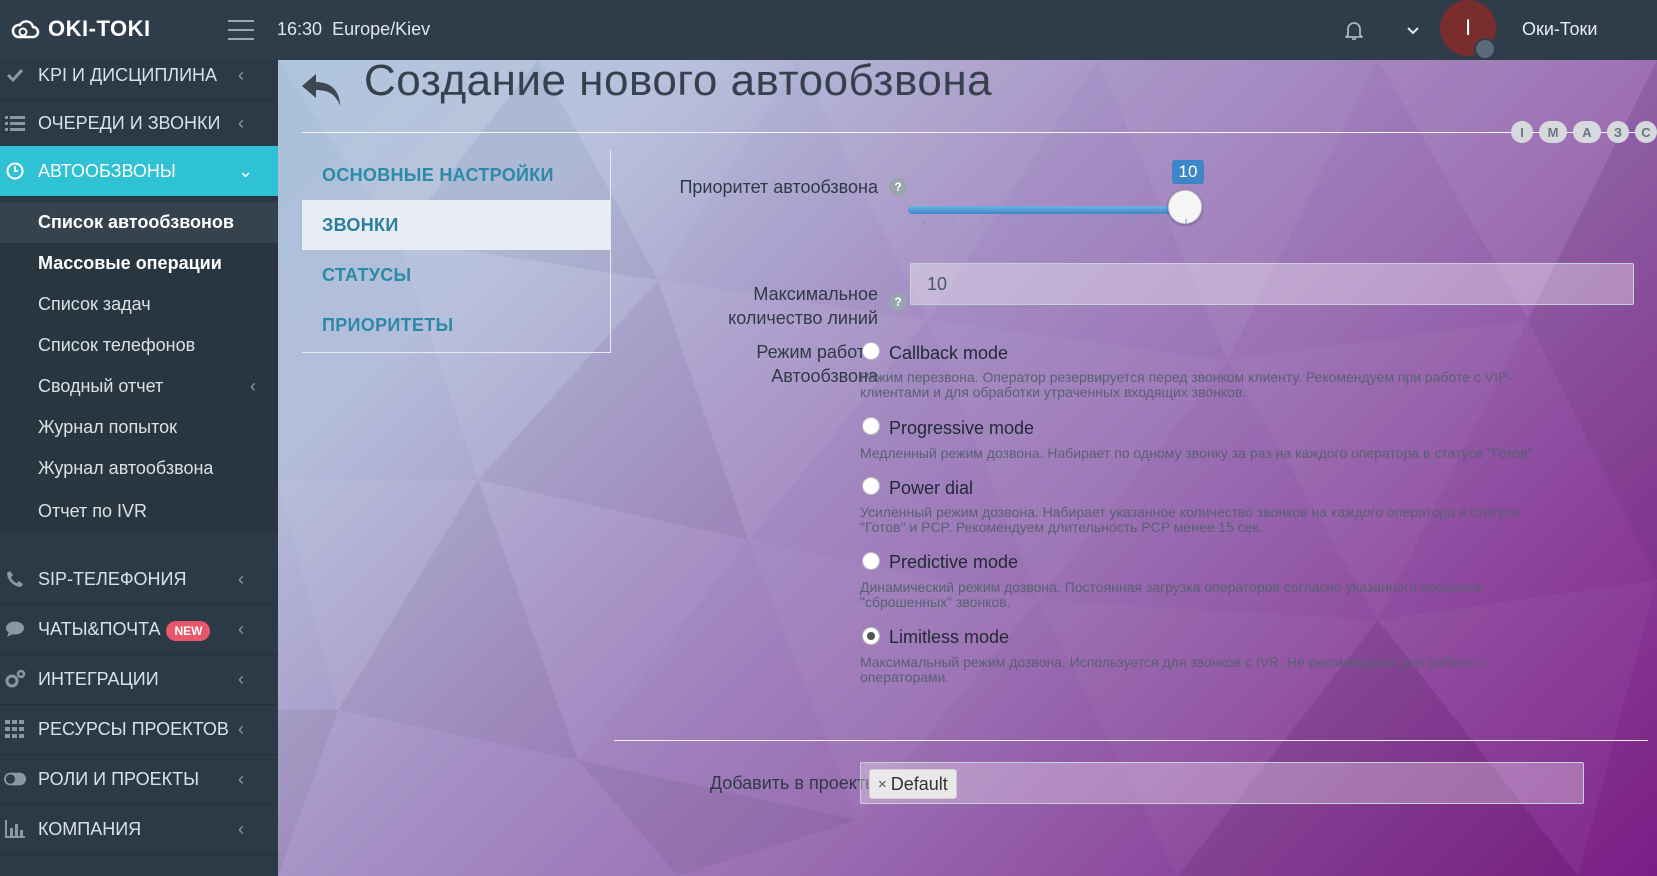  What do you see at coordinates (1553, 132) in the screenshot?
I see `step-m: M` at bounding box center [1553, 132].